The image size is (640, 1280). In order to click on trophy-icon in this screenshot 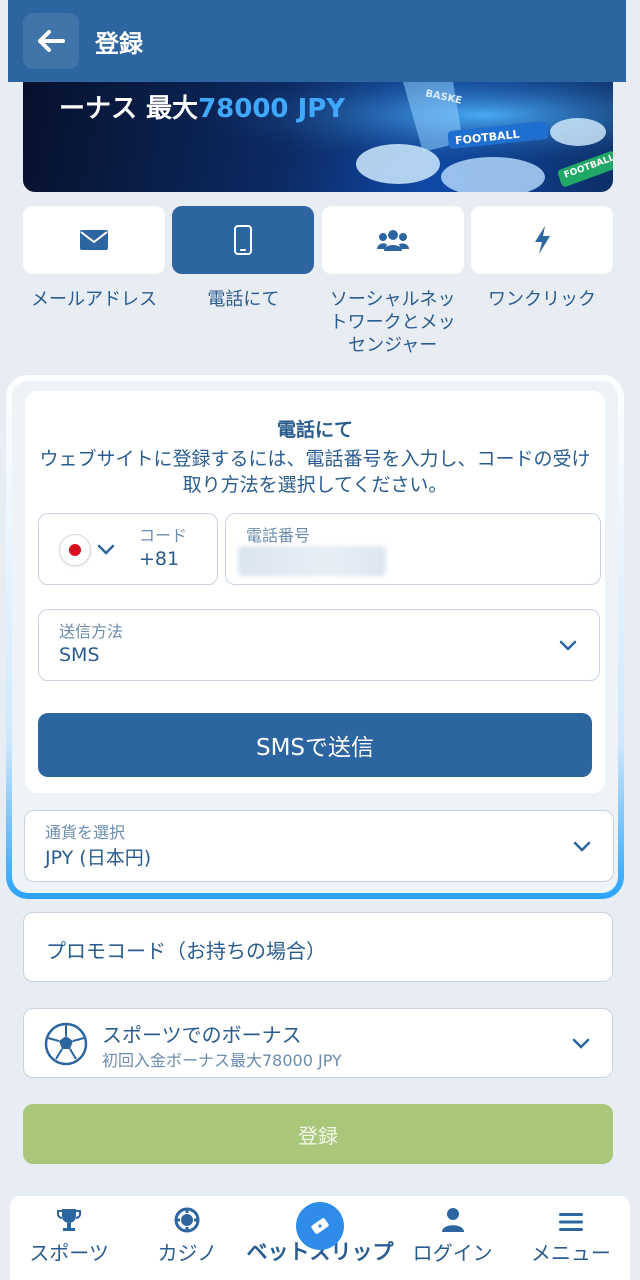, I will do `click(69, 1220)`.